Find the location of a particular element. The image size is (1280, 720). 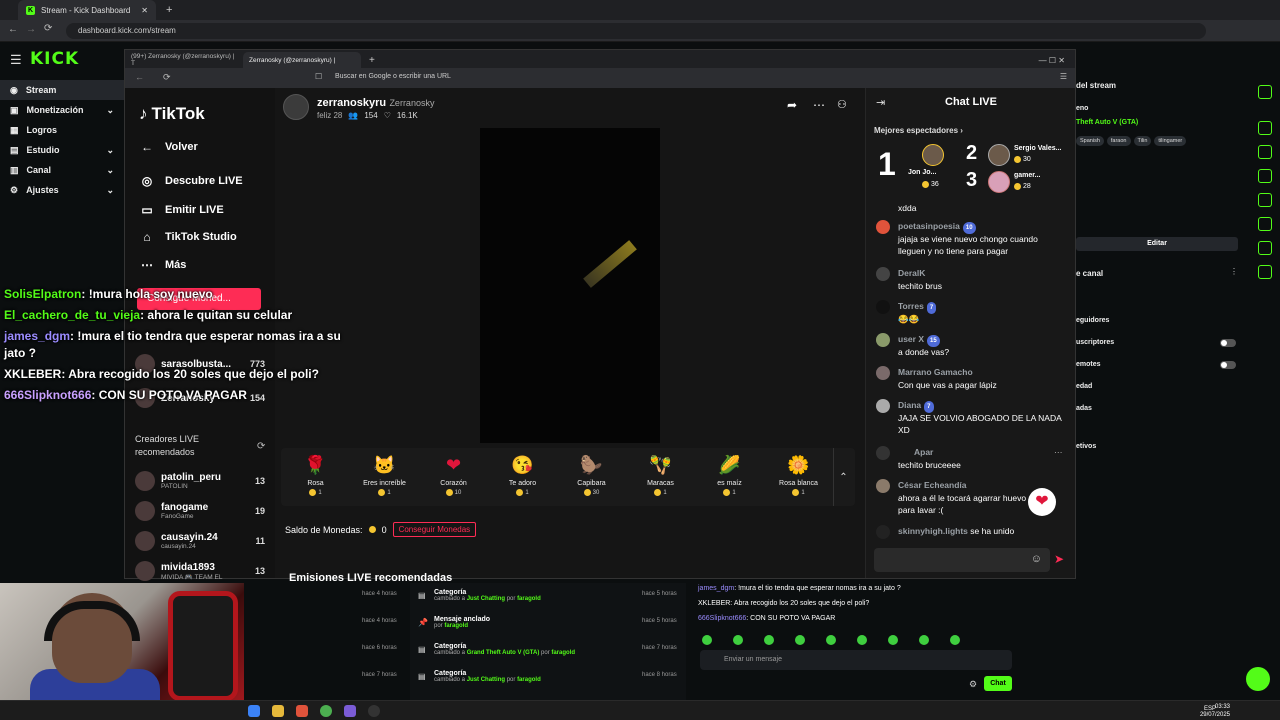

more-icon: ⋮ is located at coordinates (1234, 271).